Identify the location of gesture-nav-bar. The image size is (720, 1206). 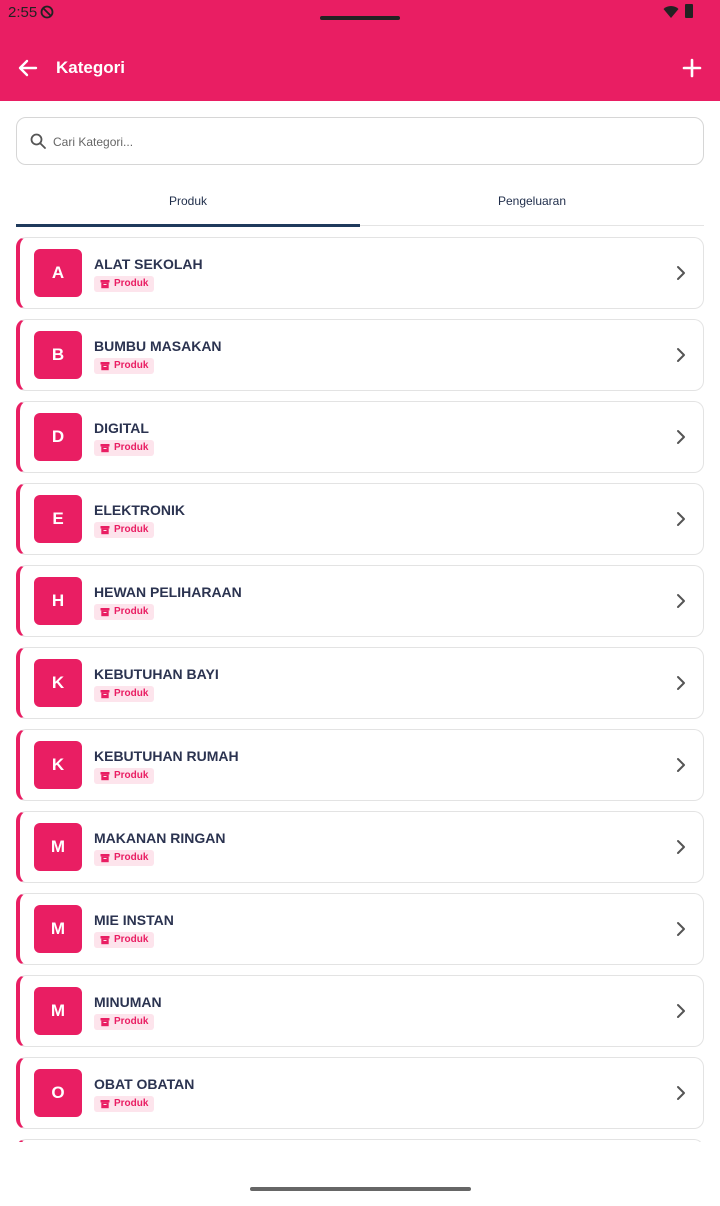
(360, 1189).